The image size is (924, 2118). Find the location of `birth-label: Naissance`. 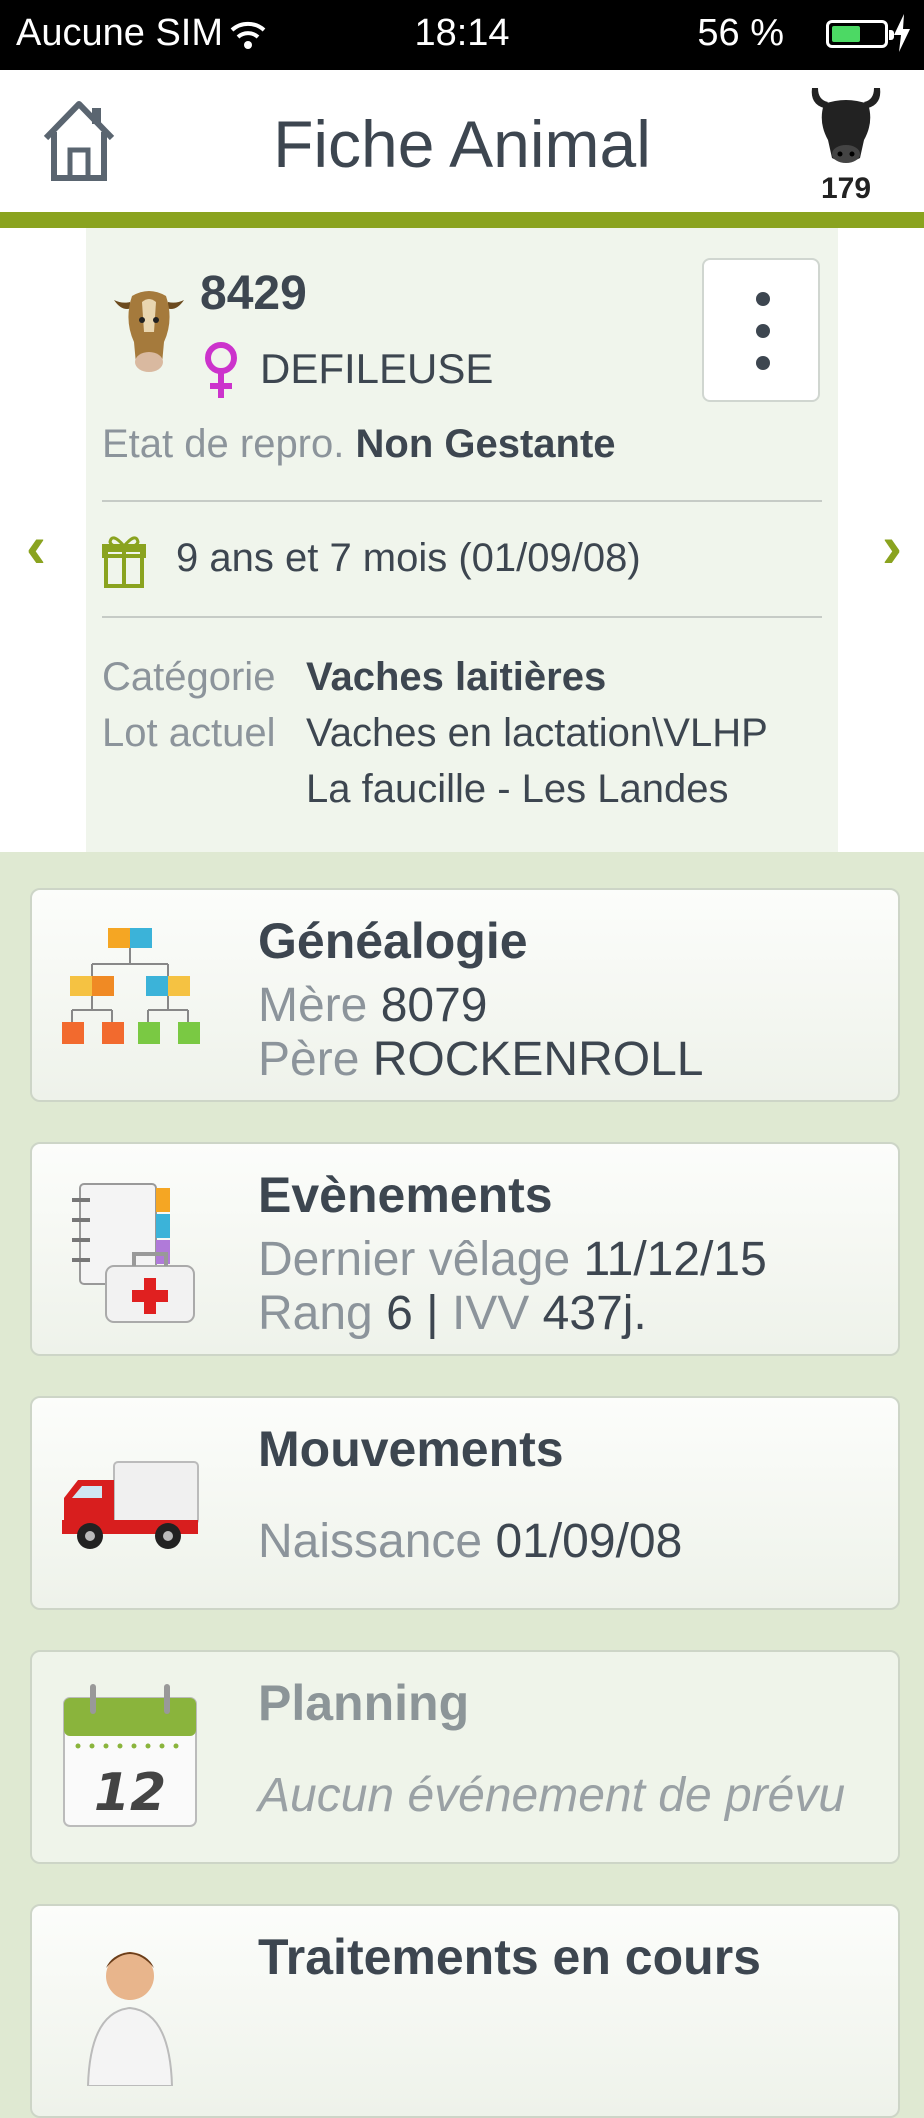

birth-label: Naissance is located at coordinates (370, 1541).